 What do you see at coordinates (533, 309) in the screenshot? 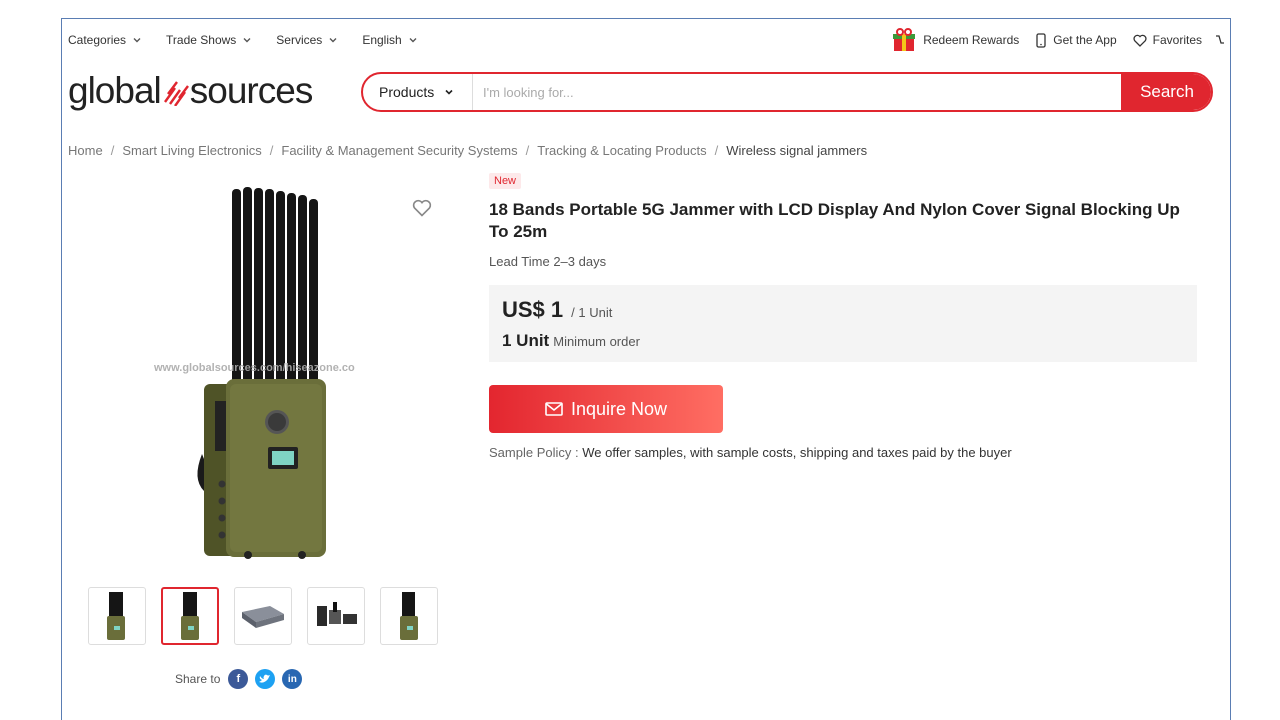
I see `price-value: US$ 1` at bounding box center [533, 309].